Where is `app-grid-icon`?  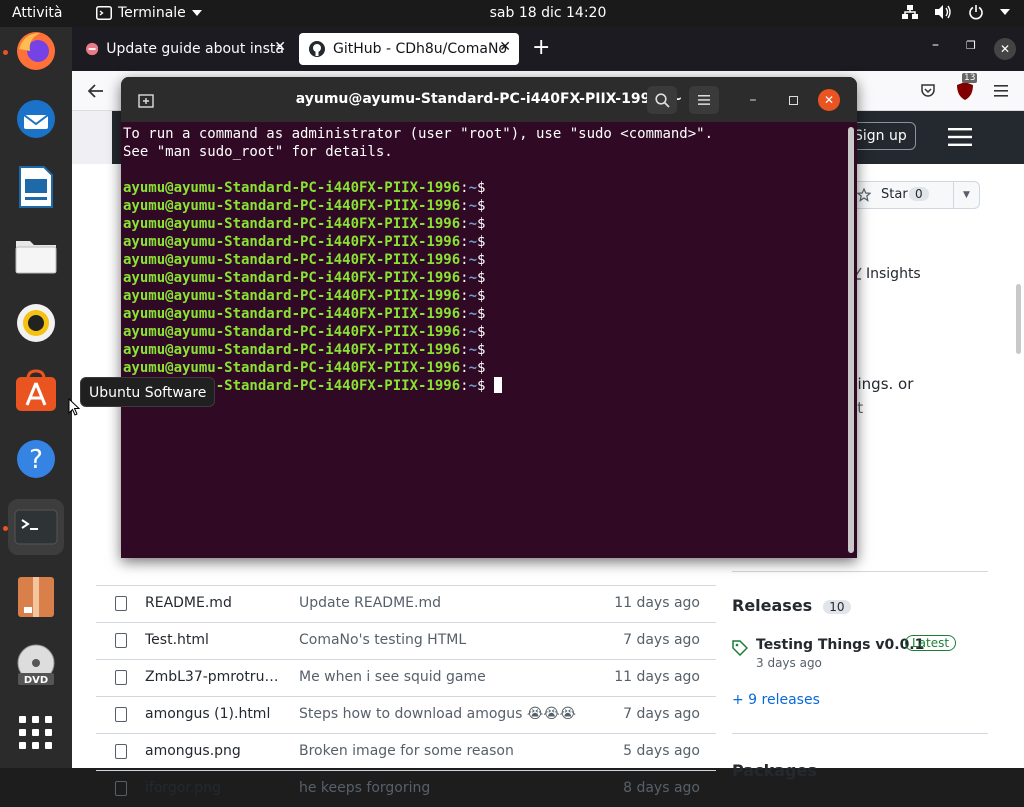 app-grid-icon is located at coordinates (35, 732).